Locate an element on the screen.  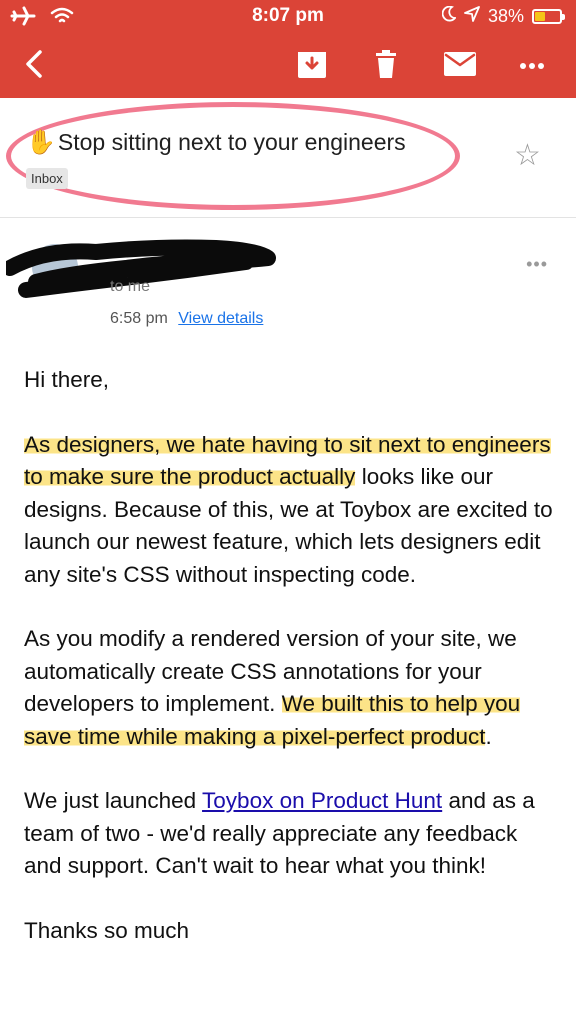
raised-hand-emoji: ✋ is located at coordinates (41, 142).